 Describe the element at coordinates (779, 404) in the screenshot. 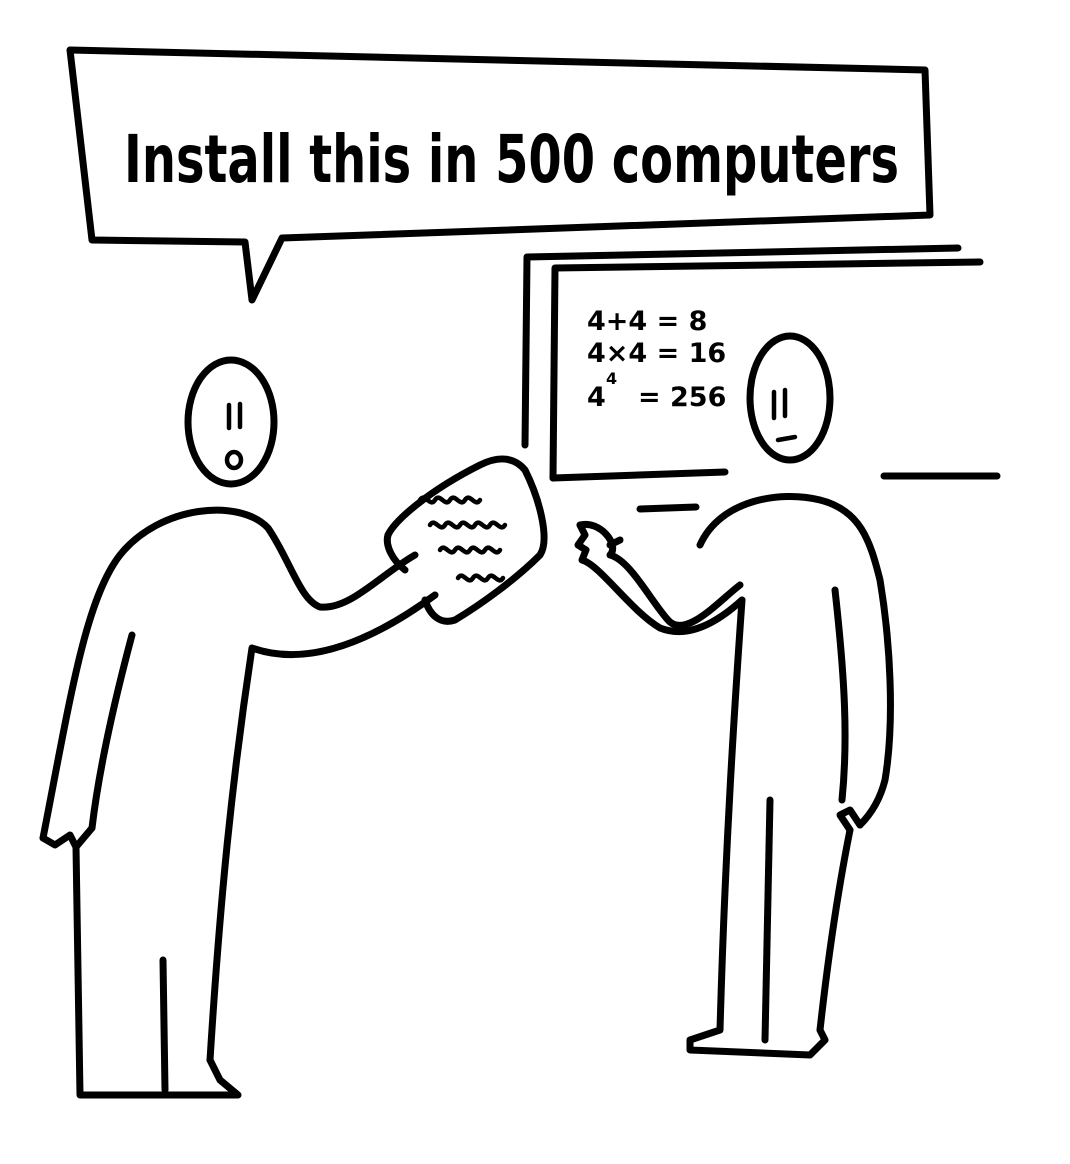

I see `person-right-eyes` at that location.